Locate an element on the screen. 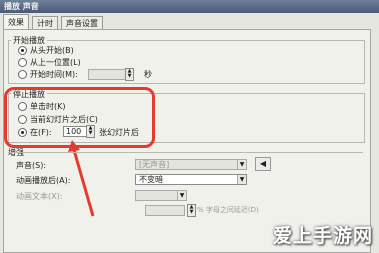  tab-effect: 效果 is located at coordinates (16, 22).